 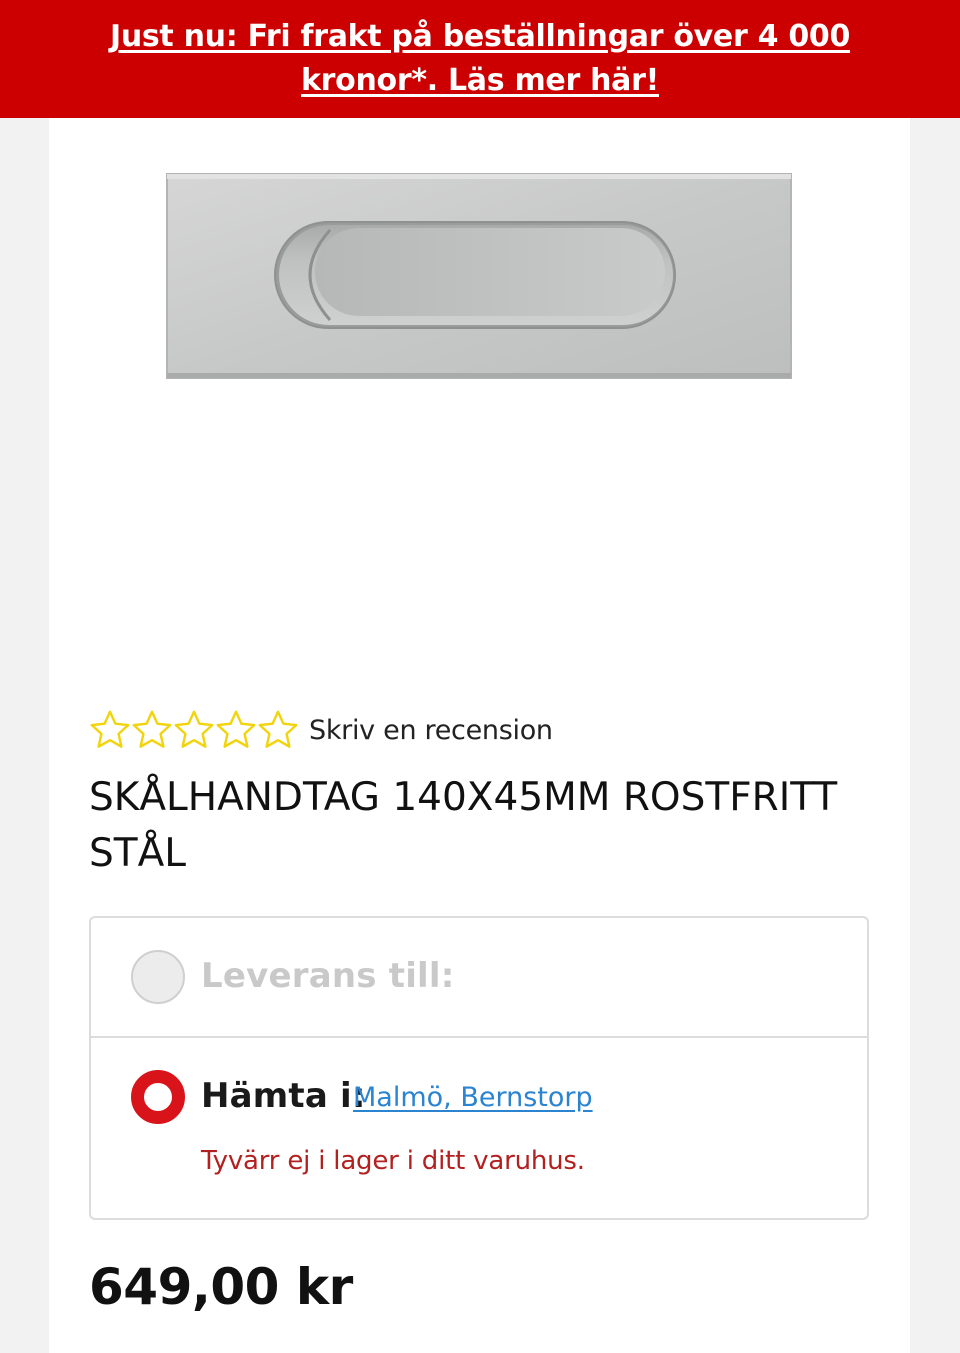 I want to click on store-link: Malmö, Bernstorp, so click(x=473, y=1097).